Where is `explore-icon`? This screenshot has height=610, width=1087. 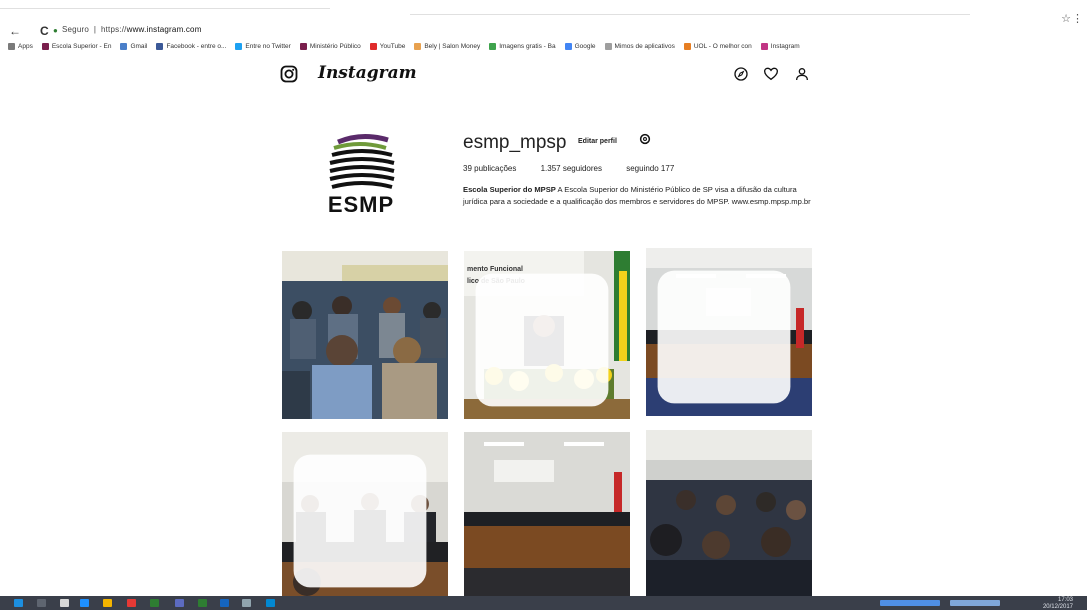 explore-icon is located at coordinates (741, 74).